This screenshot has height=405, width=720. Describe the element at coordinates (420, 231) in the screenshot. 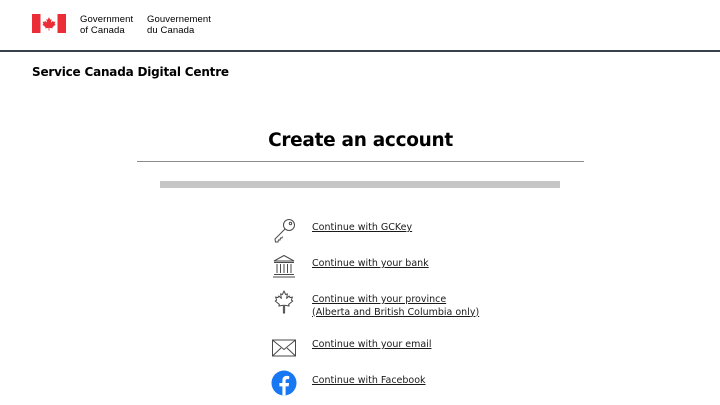

I see `continue-with-gckey-link: Continue with GCKey` at that location.